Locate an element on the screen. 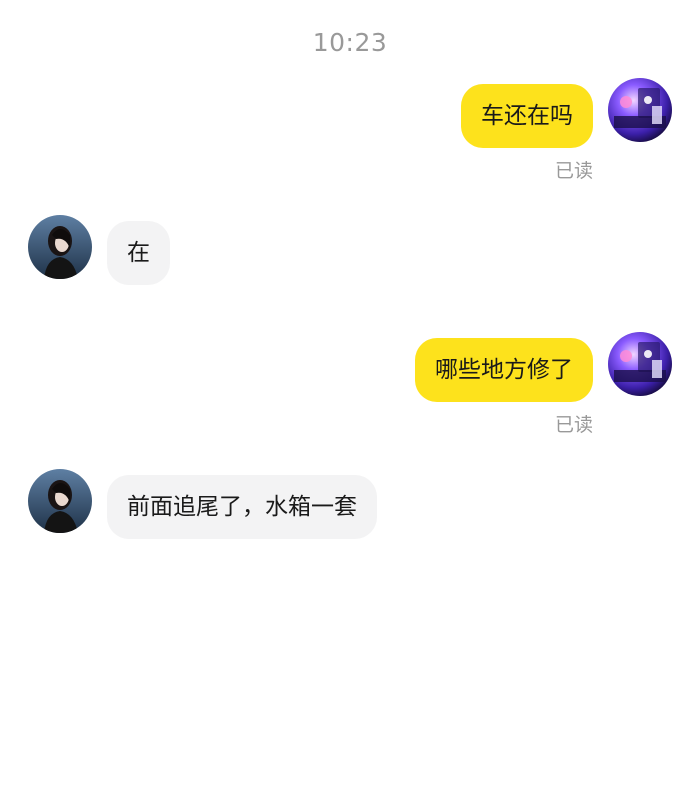 This screenshot has height=786, width=700. message-bubble-incoming: 在 is located at coordinates (138, 253).